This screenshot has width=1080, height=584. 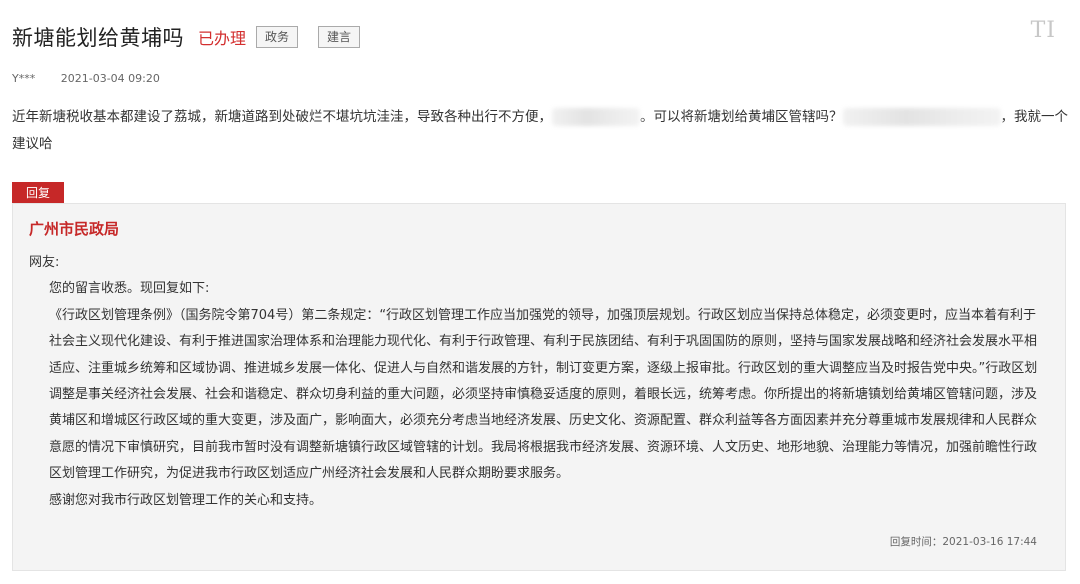 I want to click on page-header: 新塘能划给黄埔吗 已办理 政务 建言, so click(x=186, y=37).